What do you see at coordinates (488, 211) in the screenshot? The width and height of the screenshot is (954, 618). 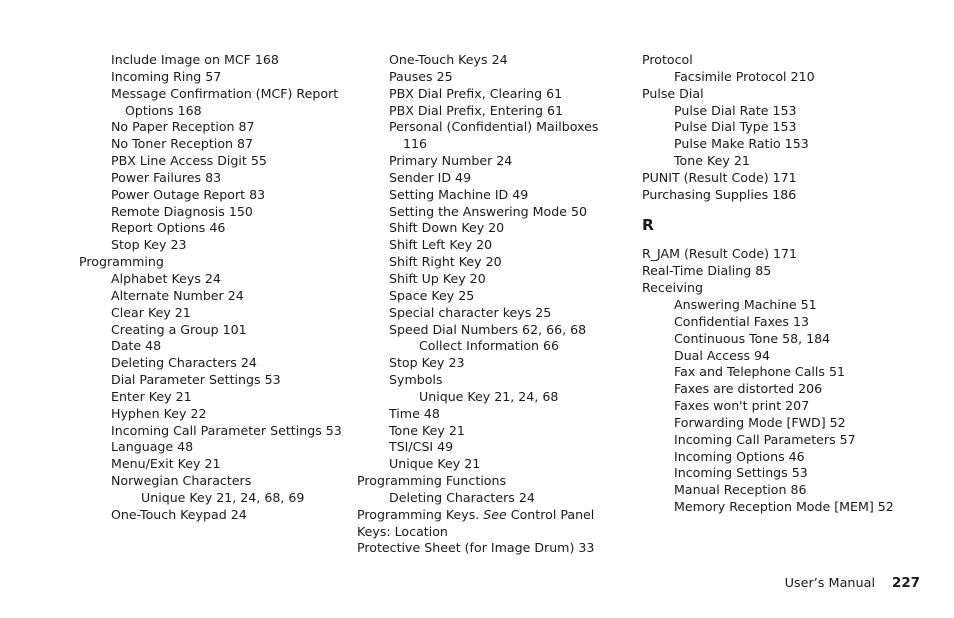 I see `index-entry: Setting the Answering Mode 50` at bounding box center [488, 211].